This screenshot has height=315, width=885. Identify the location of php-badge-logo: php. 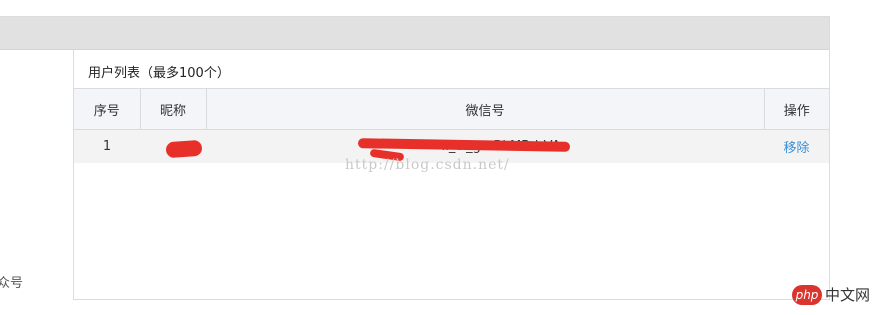
(807, 295).